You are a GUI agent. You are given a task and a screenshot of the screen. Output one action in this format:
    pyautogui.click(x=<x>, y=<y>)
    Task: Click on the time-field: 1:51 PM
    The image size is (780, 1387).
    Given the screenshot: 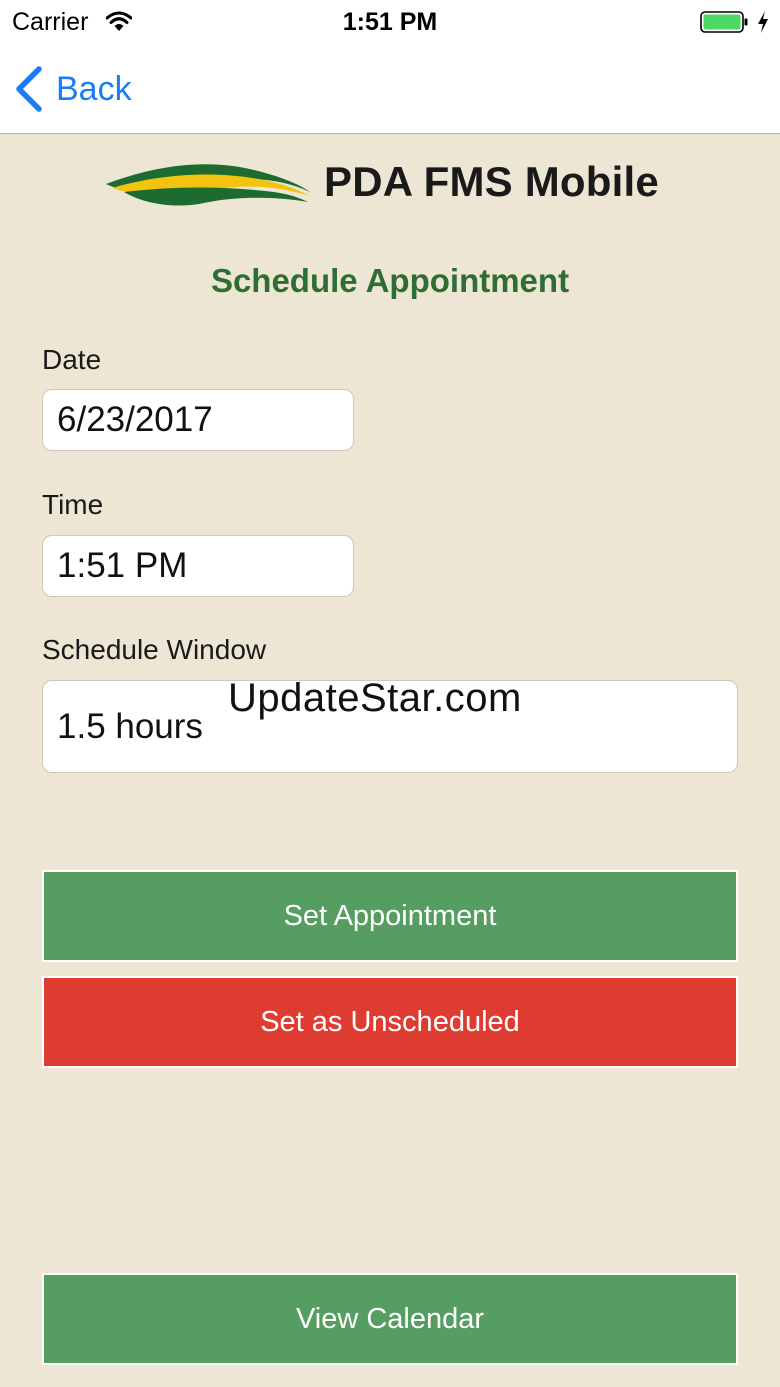 What is the action you would take?
    pyautogui.click(x=198, y=566)
    